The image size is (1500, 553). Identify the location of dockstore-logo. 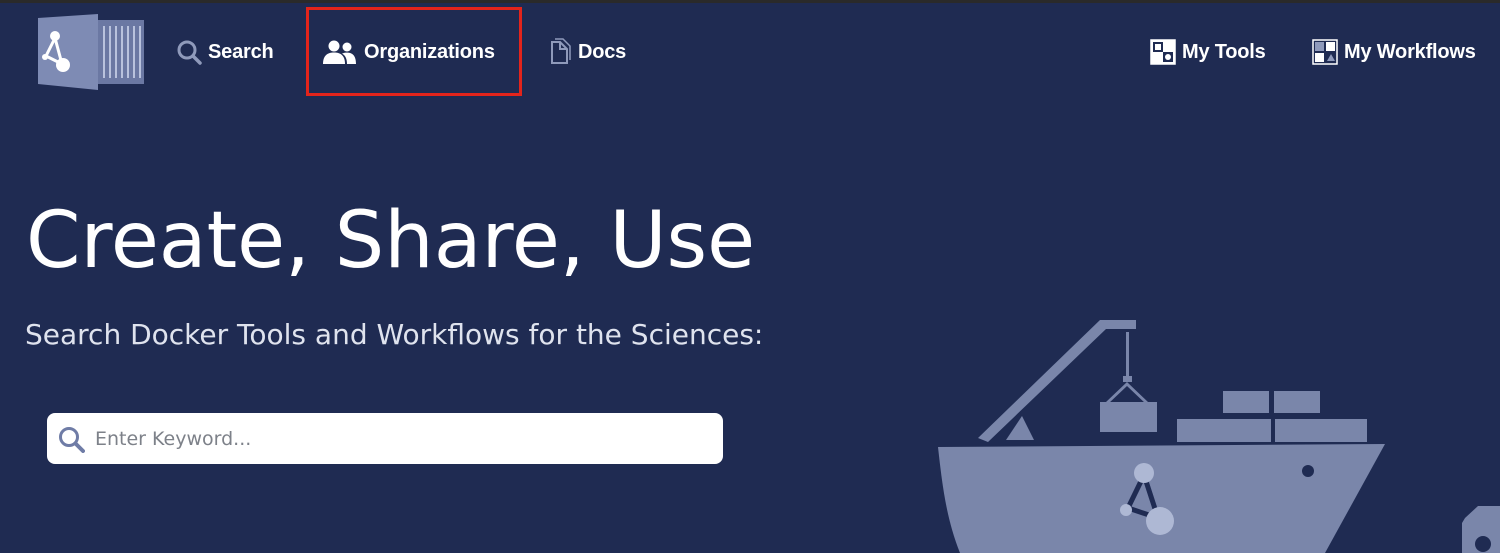
(90, 52).